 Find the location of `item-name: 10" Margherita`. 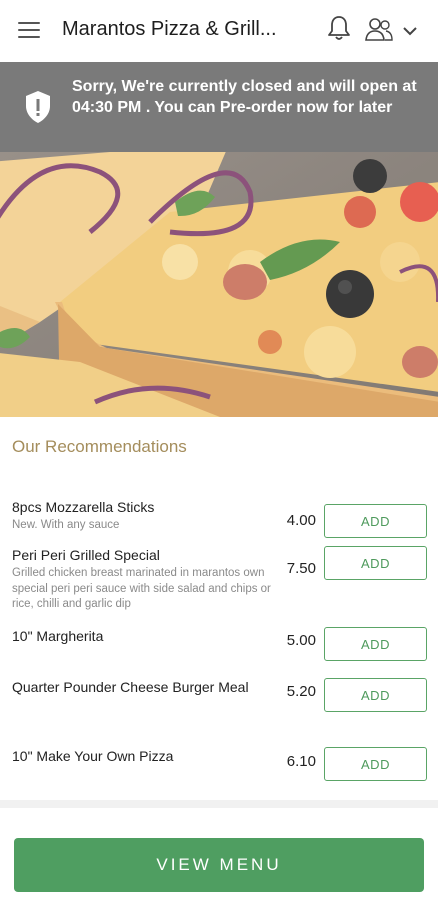

item-name: 10" Margherita is located at coordinates (58, 636).